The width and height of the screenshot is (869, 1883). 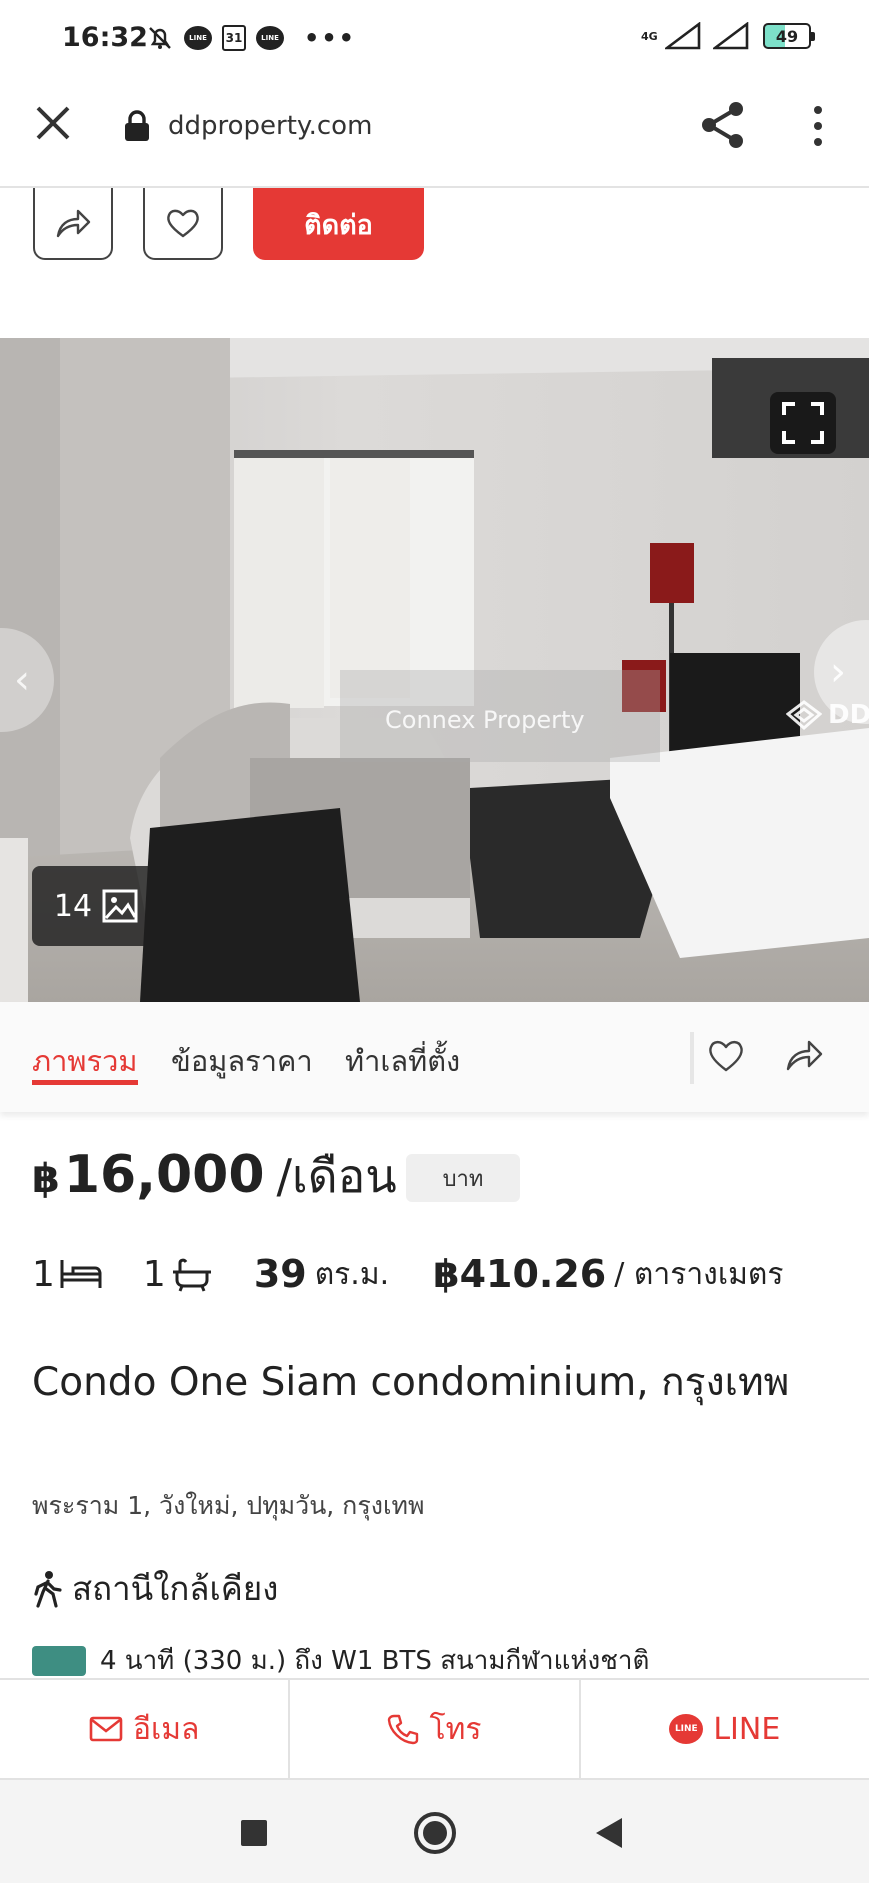 I want to click on listing-address: พระราม 1, วังใหม่, ปทุมวัน, กรุงเทพ, so click(x=228, y=1505).